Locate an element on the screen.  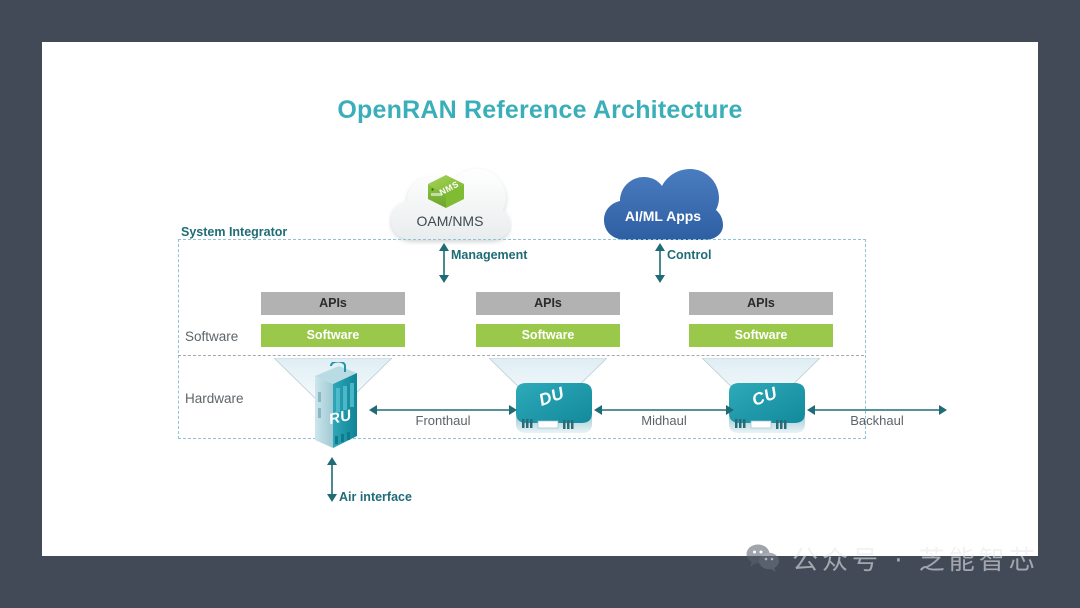
cu-stack: APIs Software is located at coordinates (761, 319).